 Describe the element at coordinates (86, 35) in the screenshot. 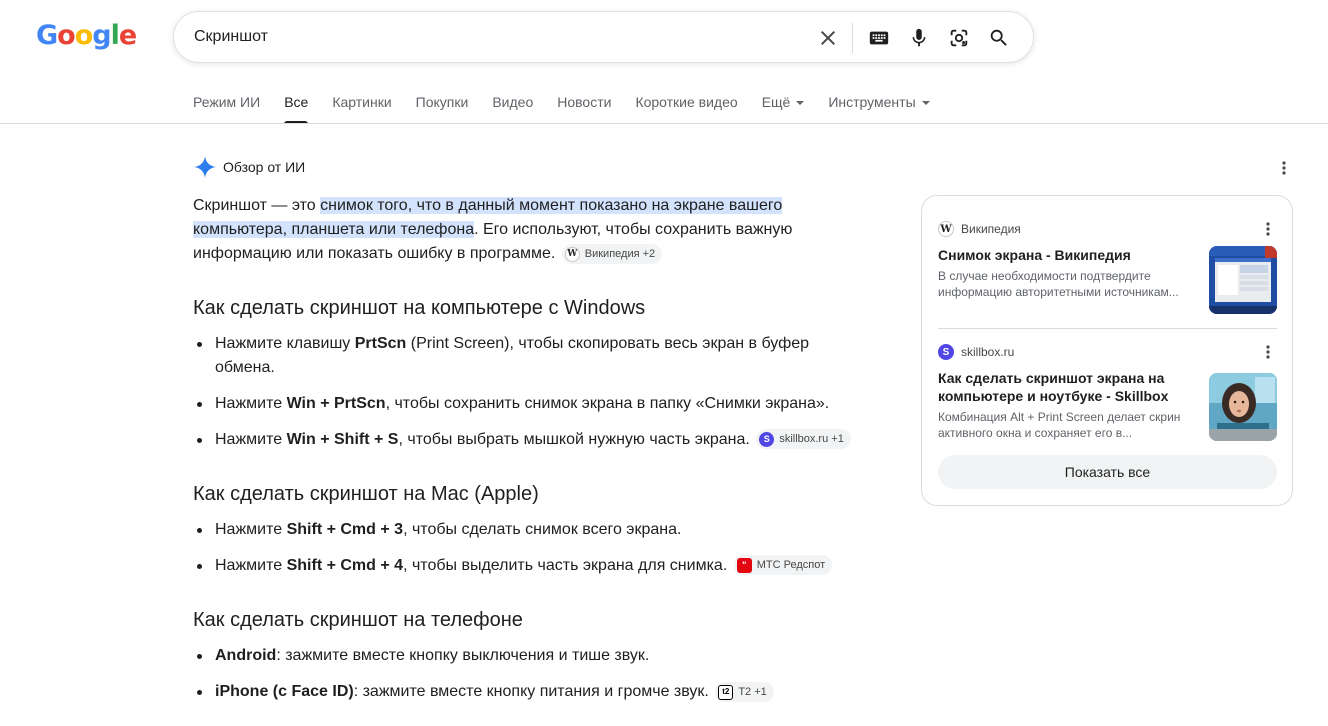

I see `google-logo: Google` at that location.